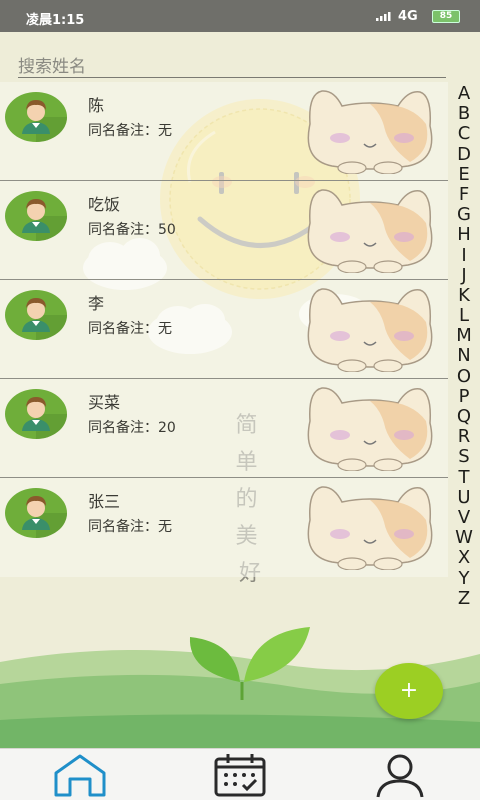  Describe the element at coordinates (400, 775) in the screenshot. I see `person-icon` at that location.